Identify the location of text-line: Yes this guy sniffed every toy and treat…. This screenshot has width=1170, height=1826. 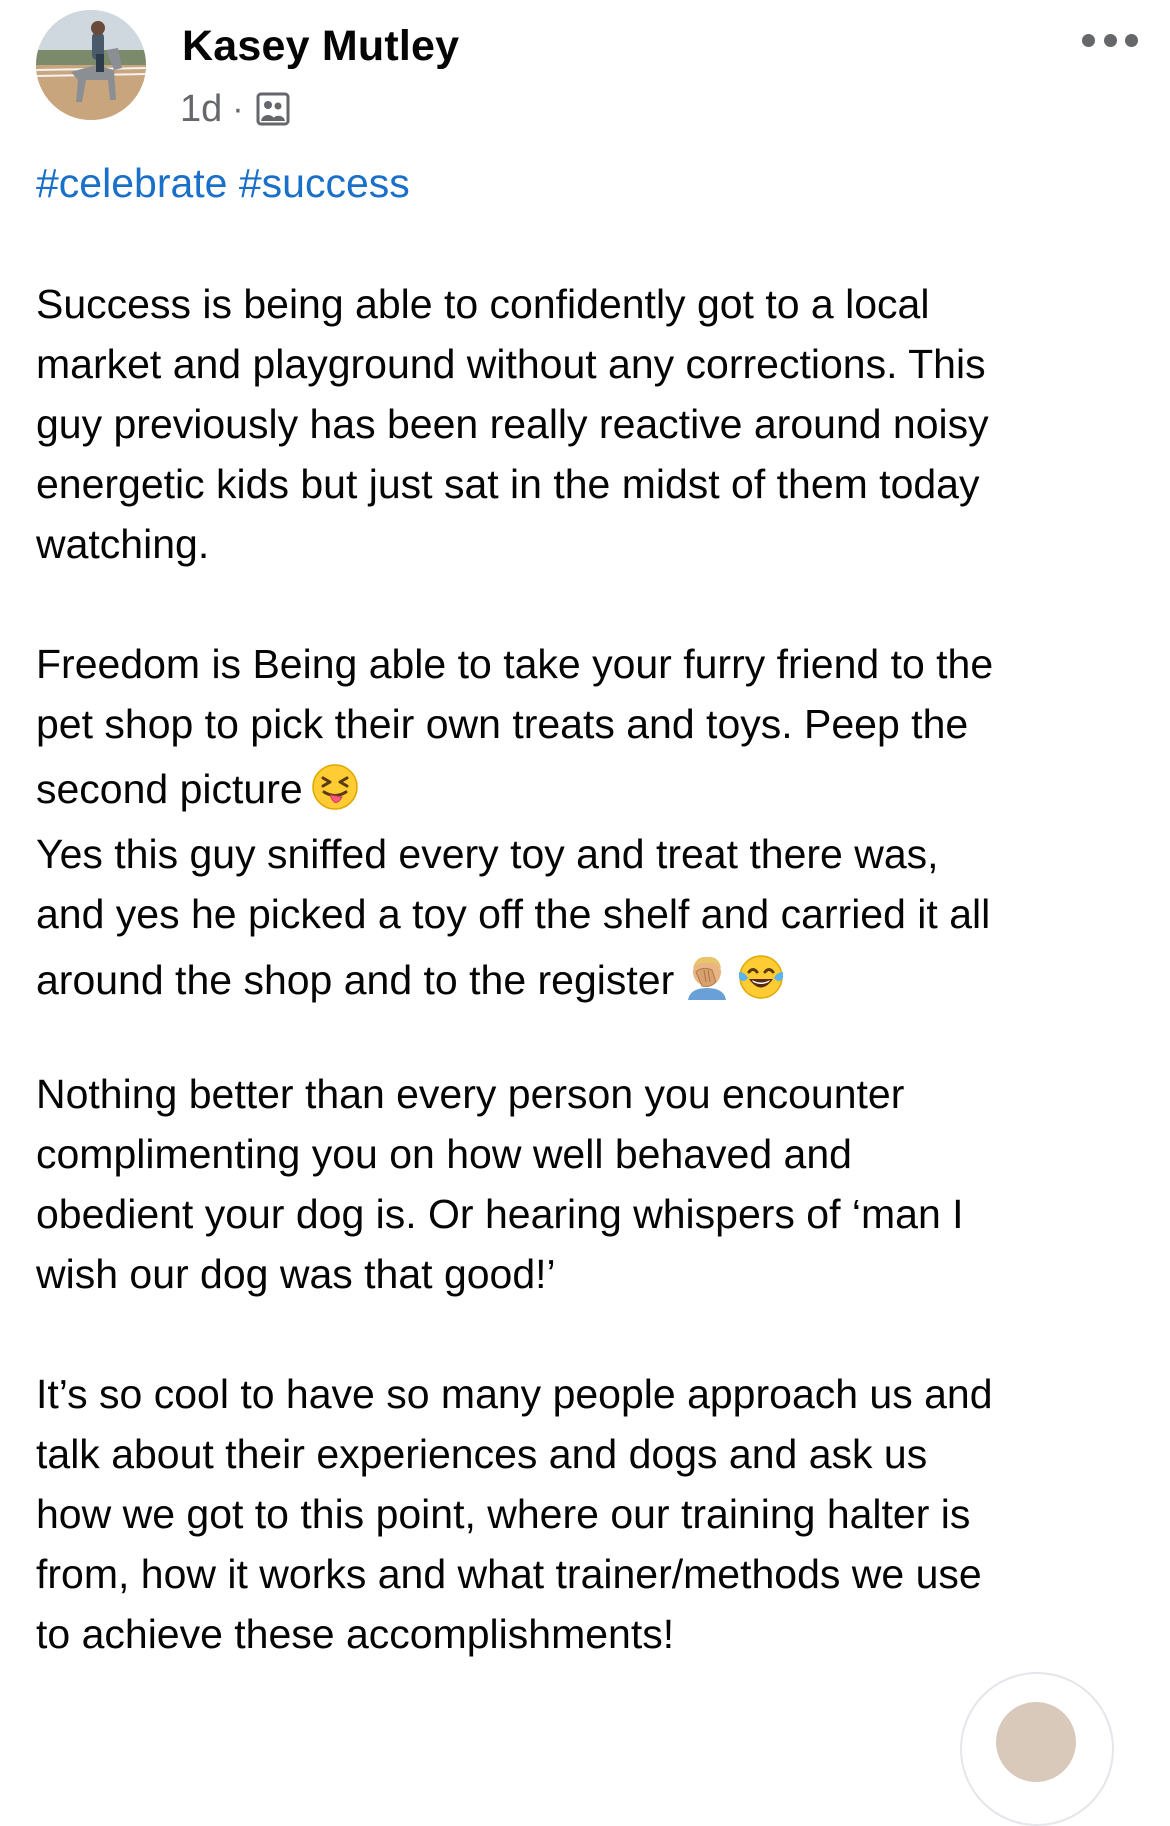
(487, 854).